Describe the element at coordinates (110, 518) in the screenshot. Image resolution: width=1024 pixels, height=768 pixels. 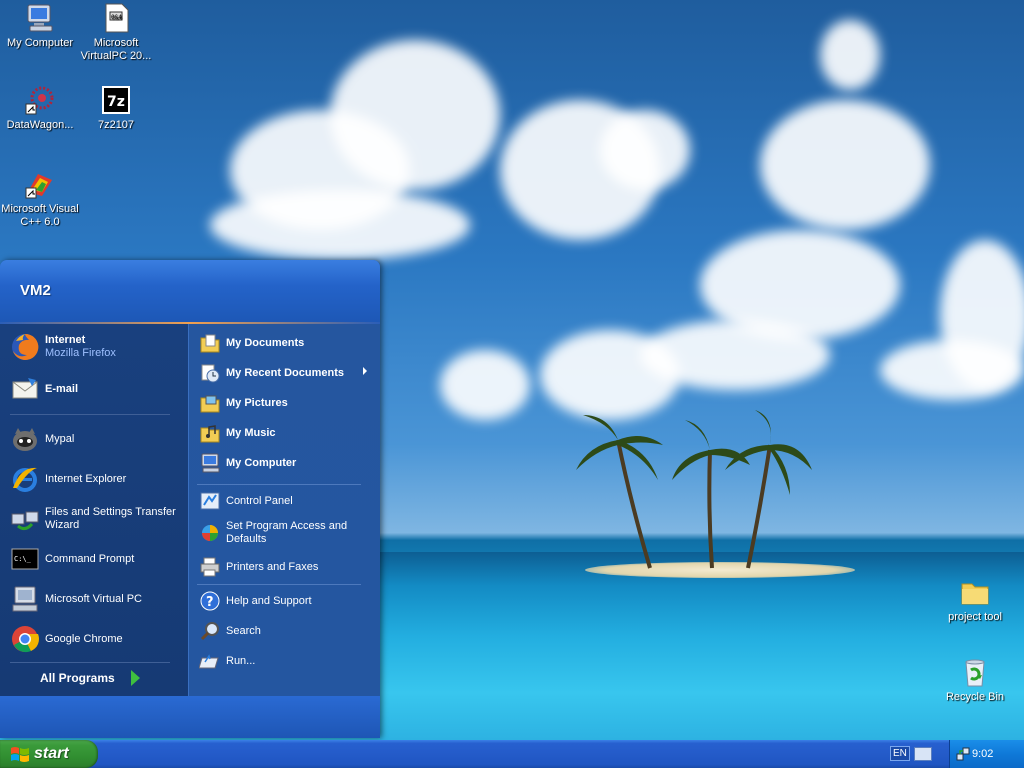
I see `program-transfer-wizard-label: Files and Settings Transfer Wizard` at that location.